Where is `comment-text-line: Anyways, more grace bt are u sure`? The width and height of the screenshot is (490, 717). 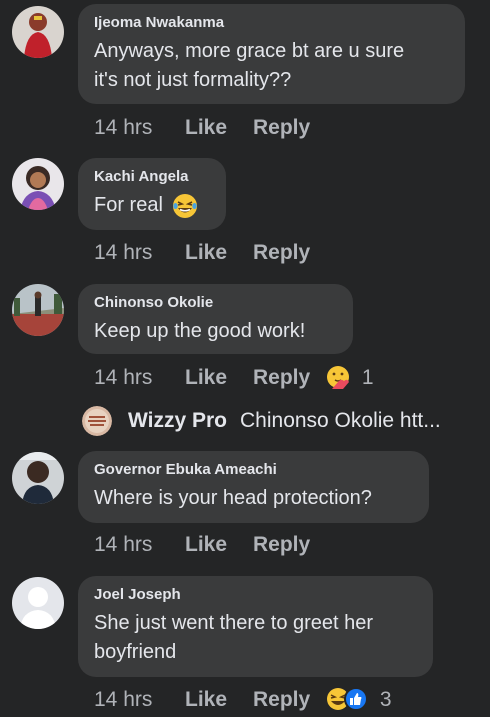 comment-text-line: Anyways, more grace bt are u sure is located at coordinates (249, 51).